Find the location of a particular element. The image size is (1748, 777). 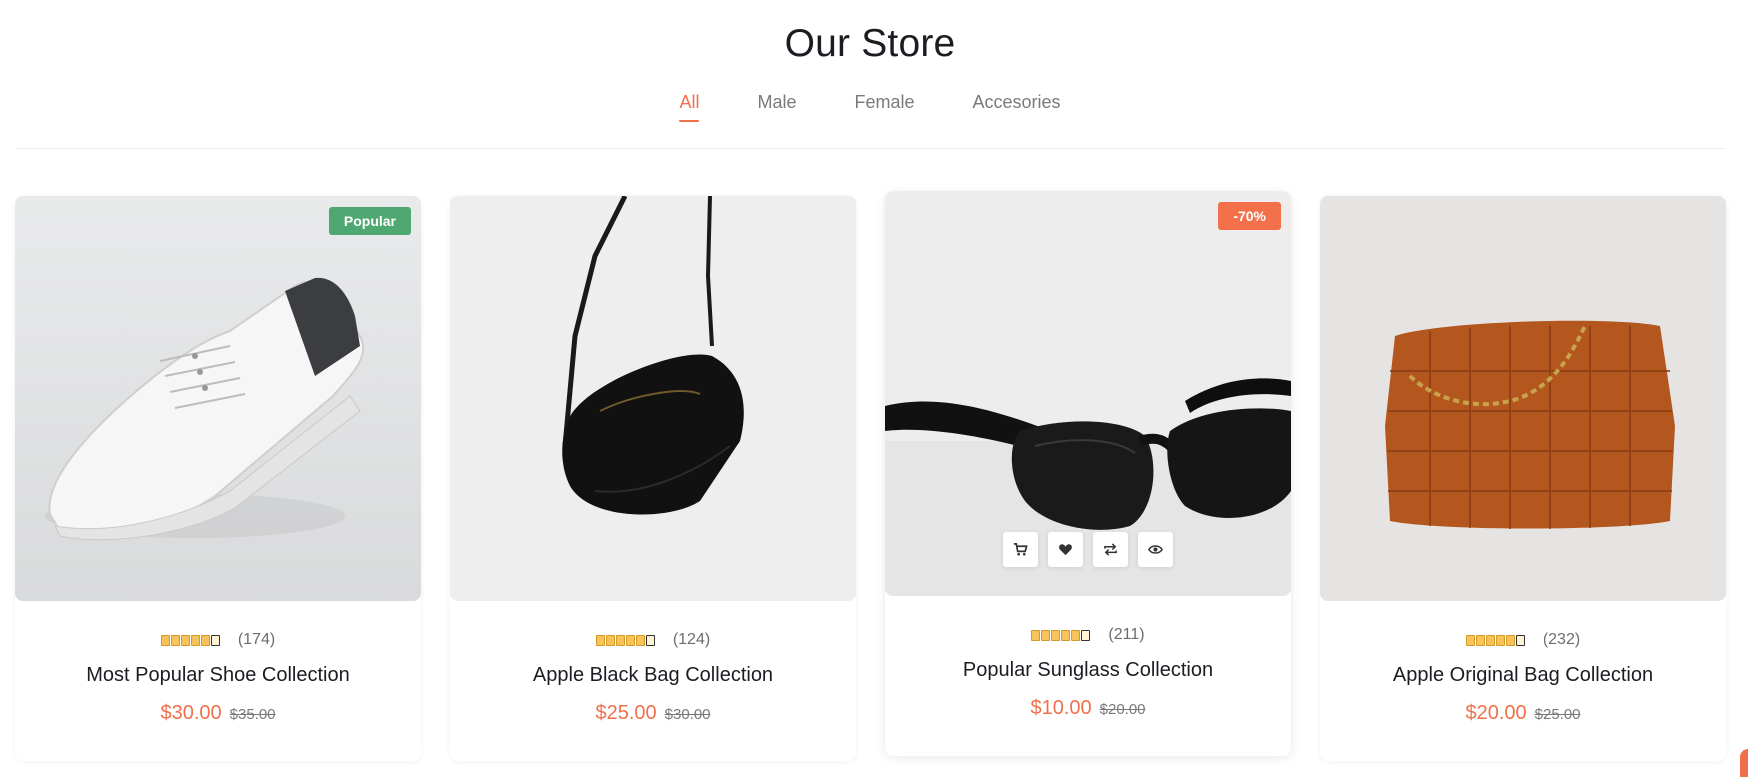

rating: (174) is located at coordinates (218, 640).